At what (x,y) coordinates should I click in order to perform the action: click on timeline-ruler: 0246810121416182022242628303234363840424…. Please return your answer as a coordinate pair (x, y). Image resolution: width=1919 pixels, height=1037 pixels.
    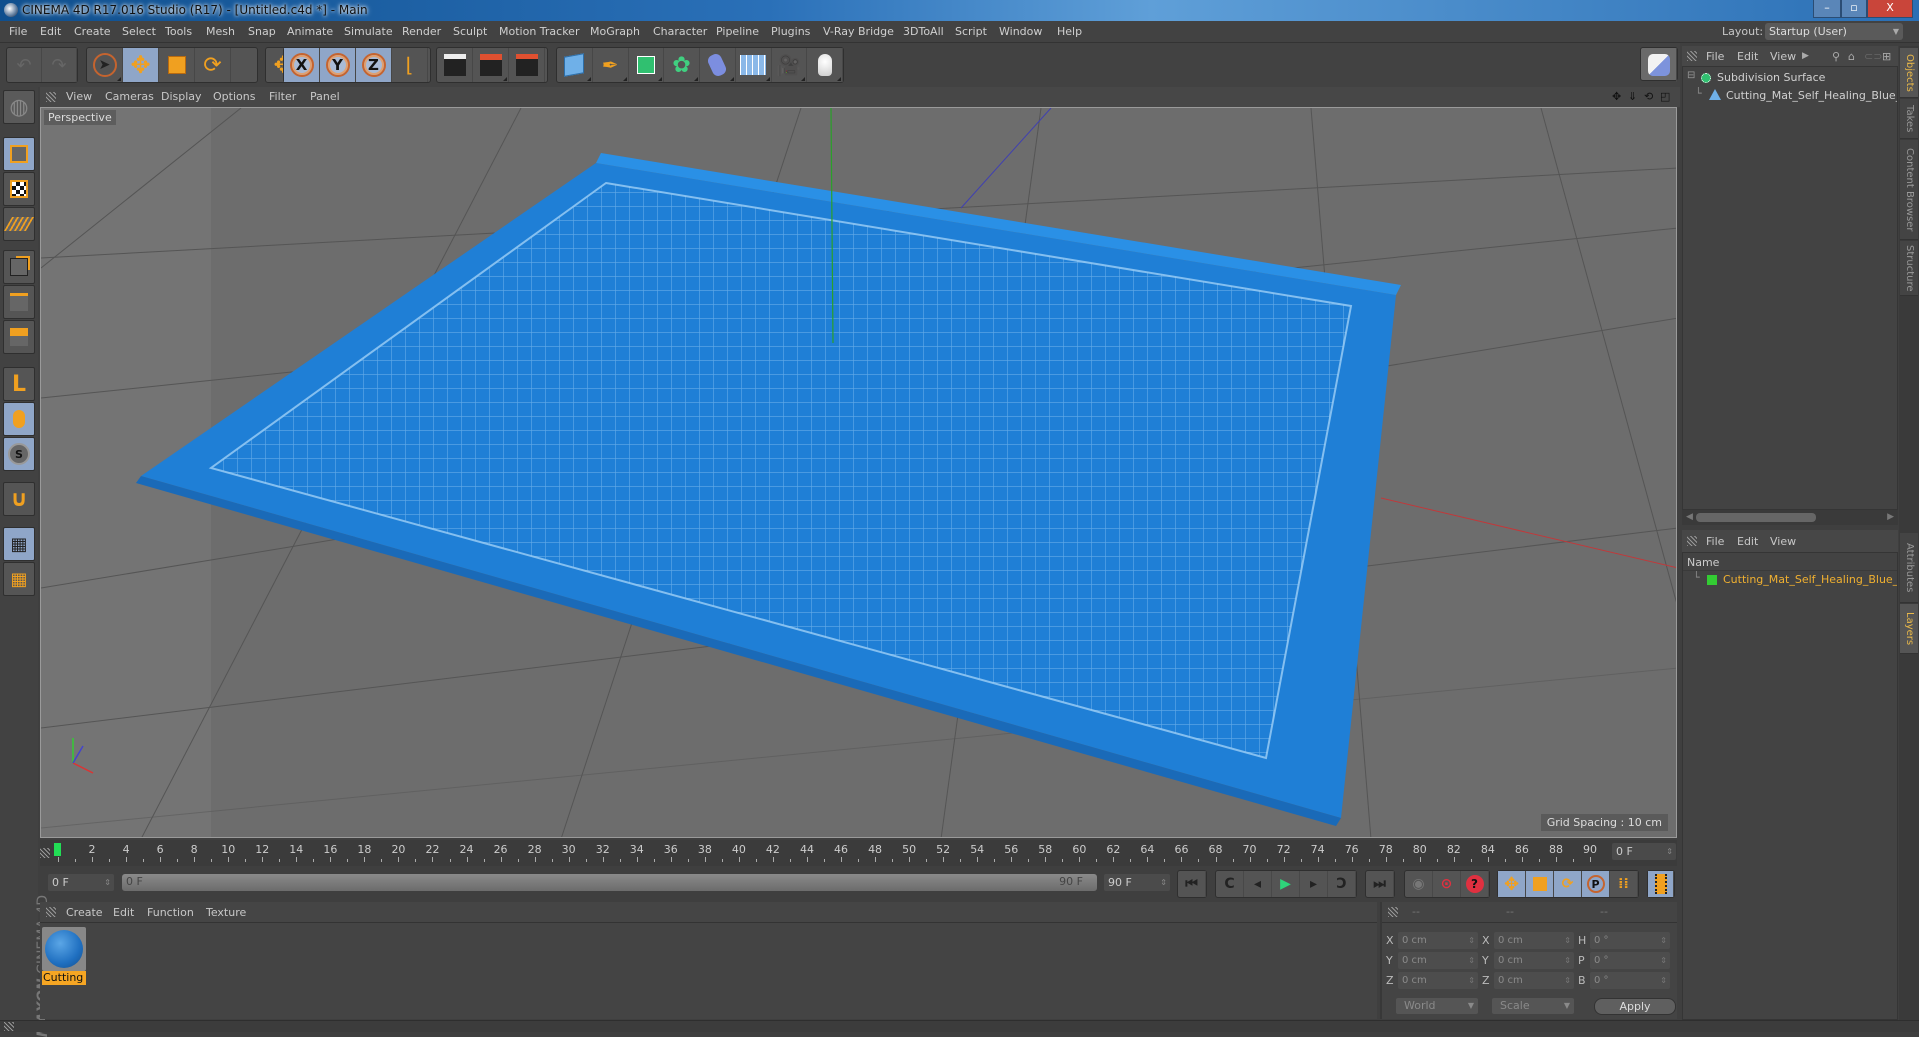
    Looking at the image, I should click on (858, 853).